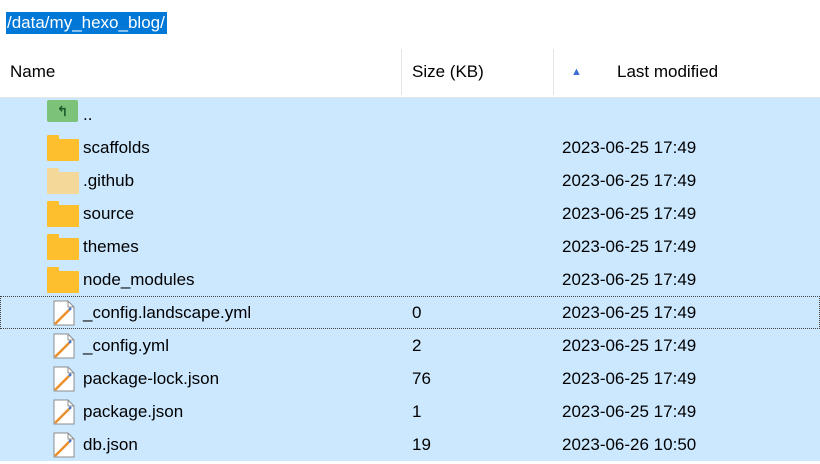 This screenshot has height=464, width=820. What do you see at coordinates (410, 213) in the screenshot?
I see `list-item: source 2023-06-25 17:49` at bounding box center [410, 213].